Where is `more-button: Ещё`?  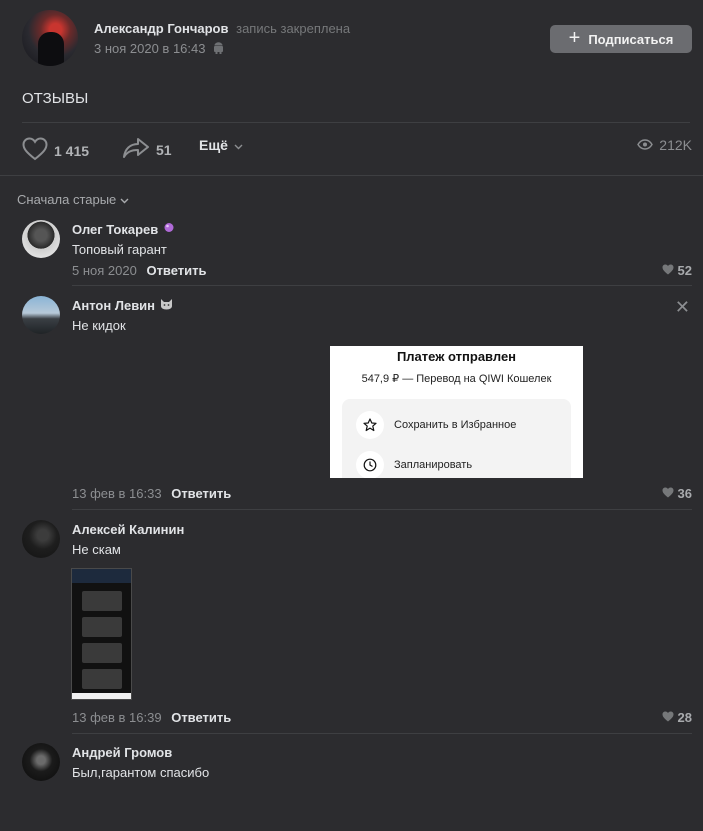 more-button: Ещё is located at coordinates (221, 145).